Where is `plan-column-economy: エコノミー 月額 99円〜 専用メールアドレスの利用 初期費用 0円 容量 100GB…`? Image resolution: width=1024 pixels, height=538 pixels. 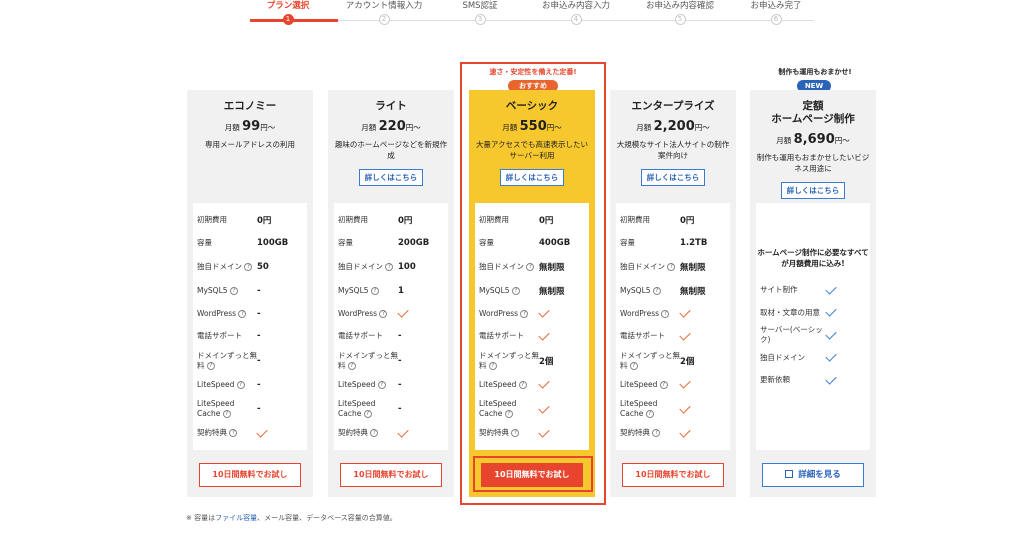
plan-column-economy: エコノミー 月額 99円〜 専用メールアドレスの利用 初期費用 0円 容量 100GB… is located at coordinates (250, 293).